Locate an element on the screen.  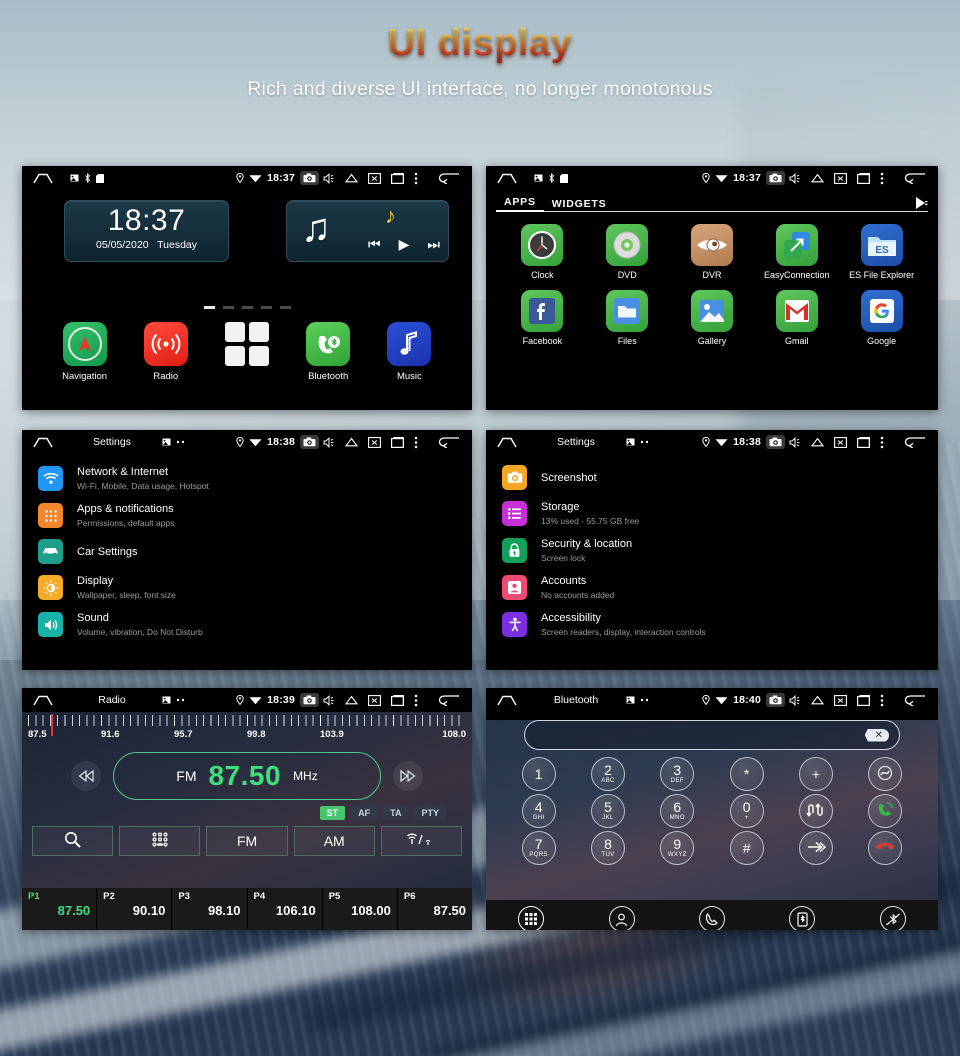
dial-key-1: 1 is located at coordinates (538, 774).